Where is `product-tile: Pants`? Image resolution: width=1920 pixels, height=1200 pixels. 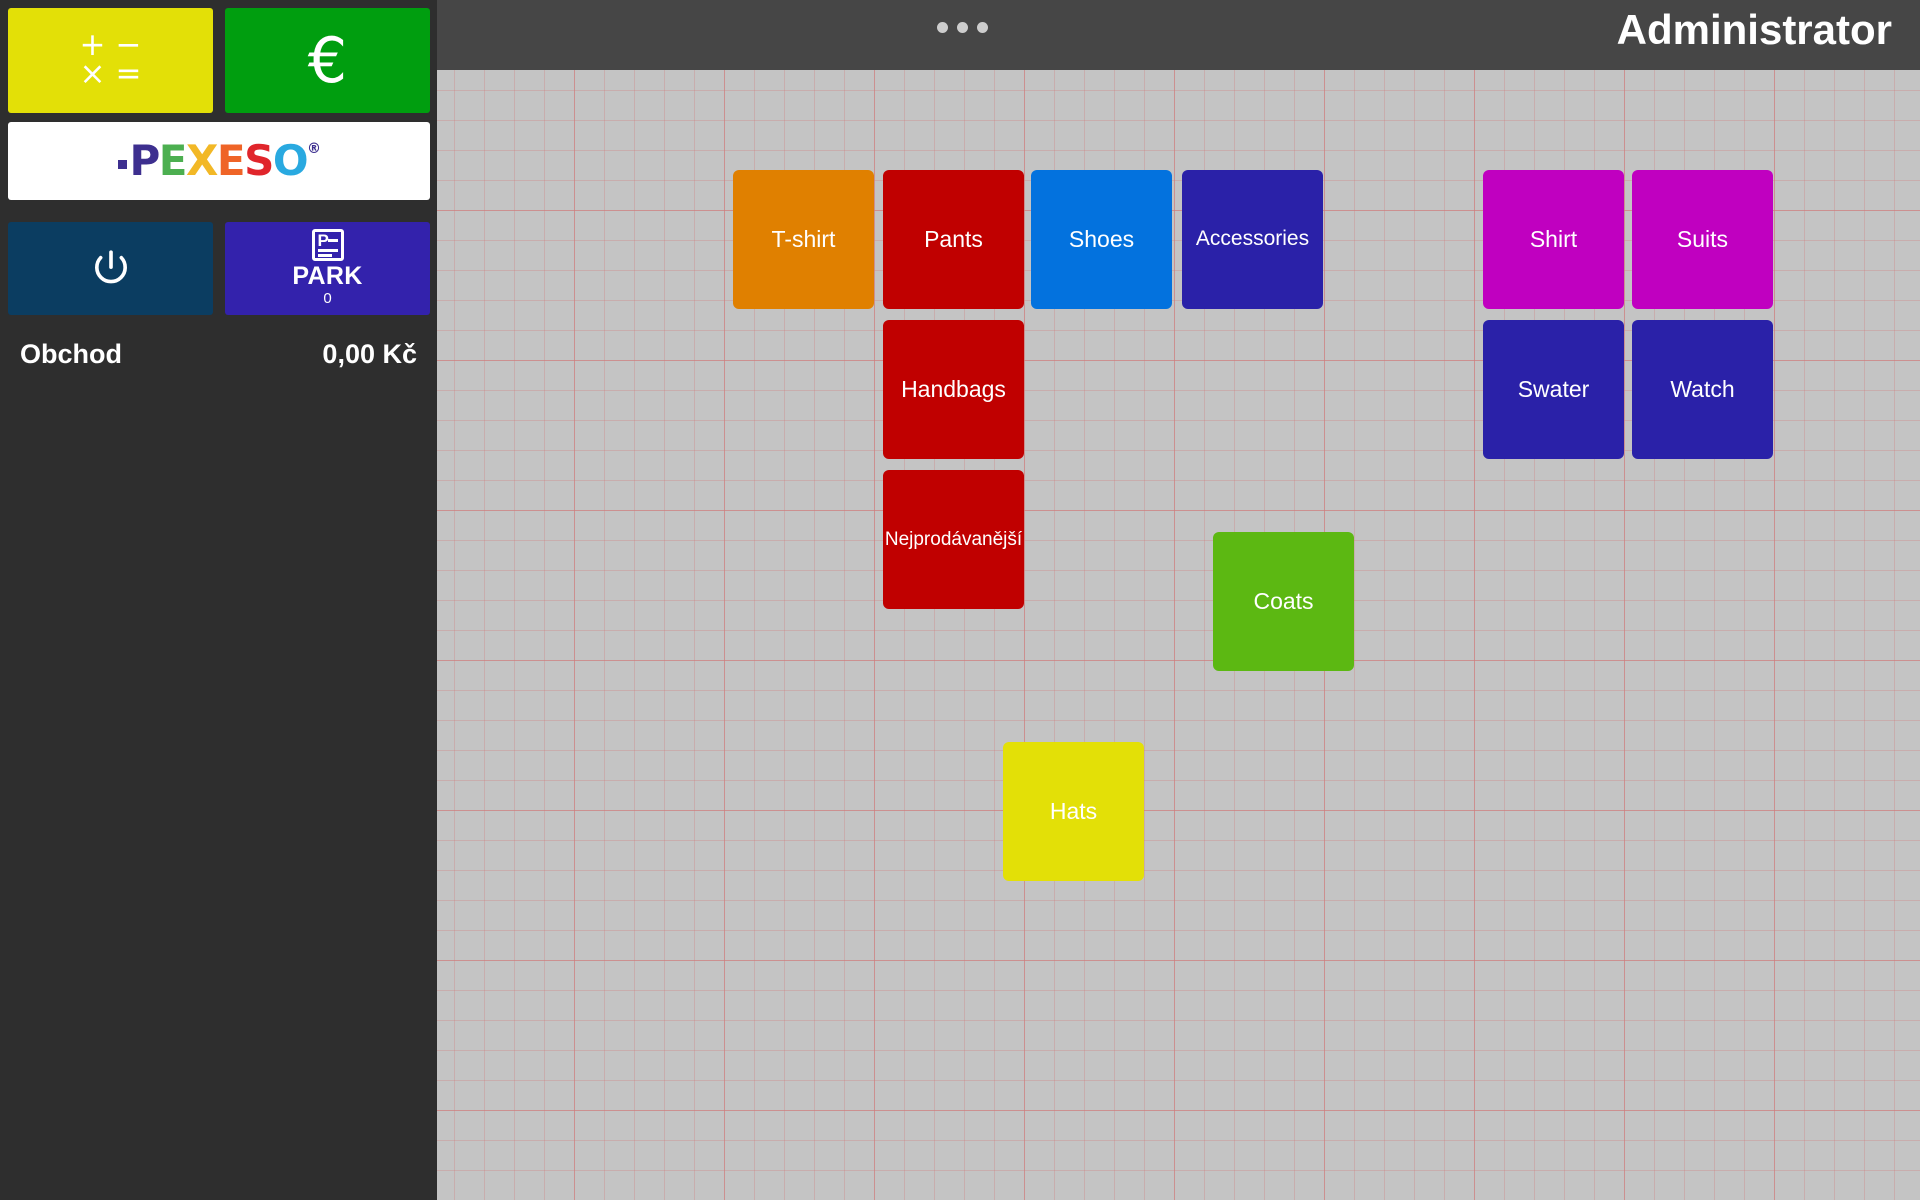
product-tile: Pants is located at coordinates (953, 239).